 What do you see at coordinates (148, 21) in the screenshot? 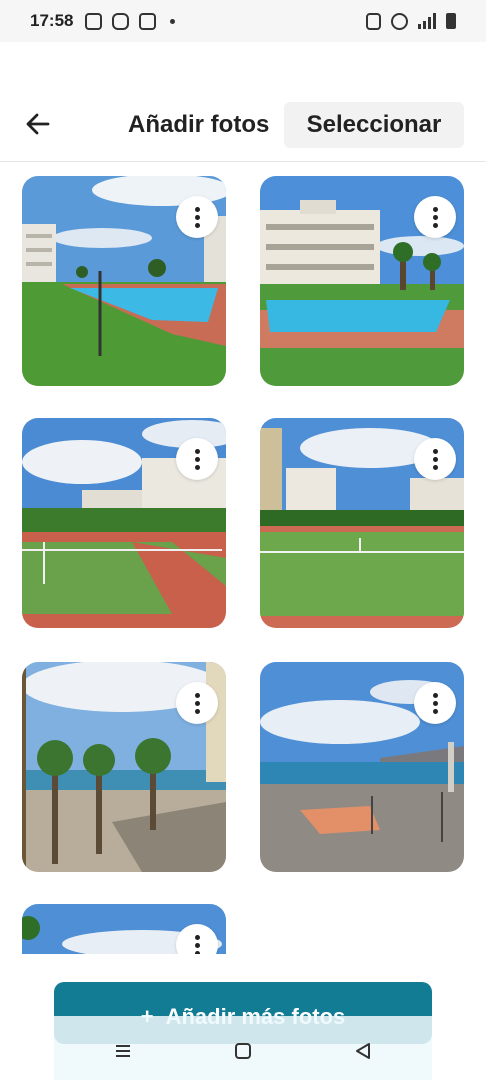
I see `square-icon` at bounding box center [148, 21].